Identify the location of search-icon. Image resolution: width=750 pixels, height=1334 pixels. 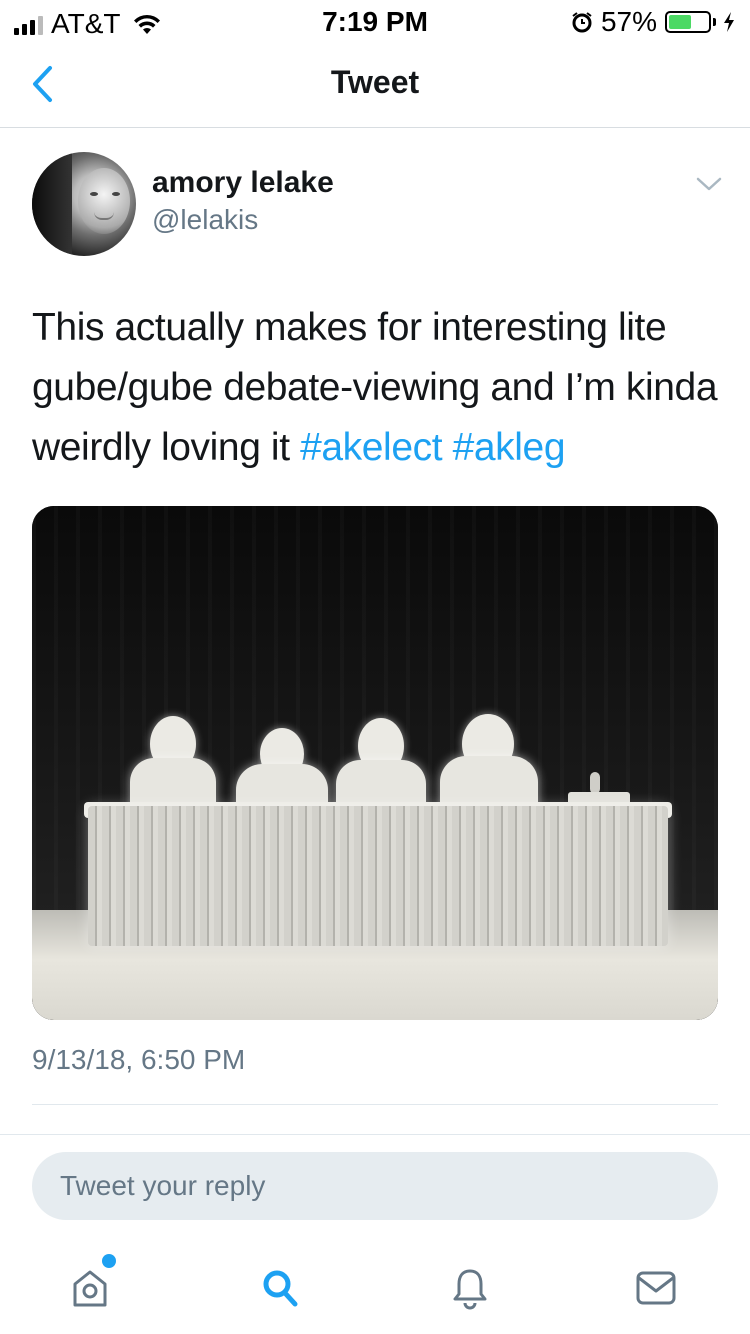
(280, 1288).